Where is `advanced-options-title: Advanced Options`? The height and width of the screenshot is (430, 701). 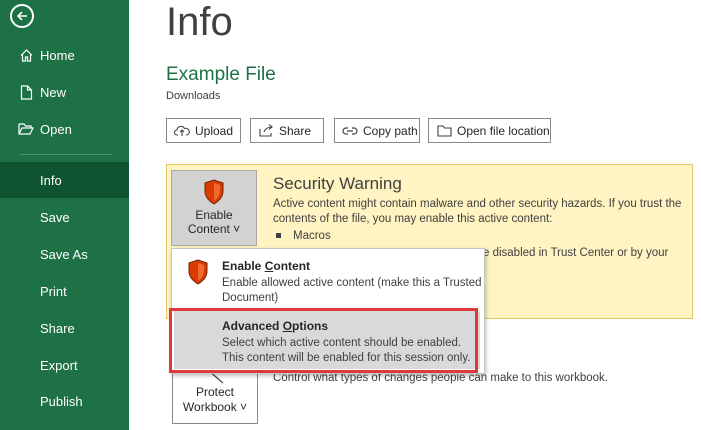
advanced-options-title: Advanced Options is located at coordinates (275, 326).